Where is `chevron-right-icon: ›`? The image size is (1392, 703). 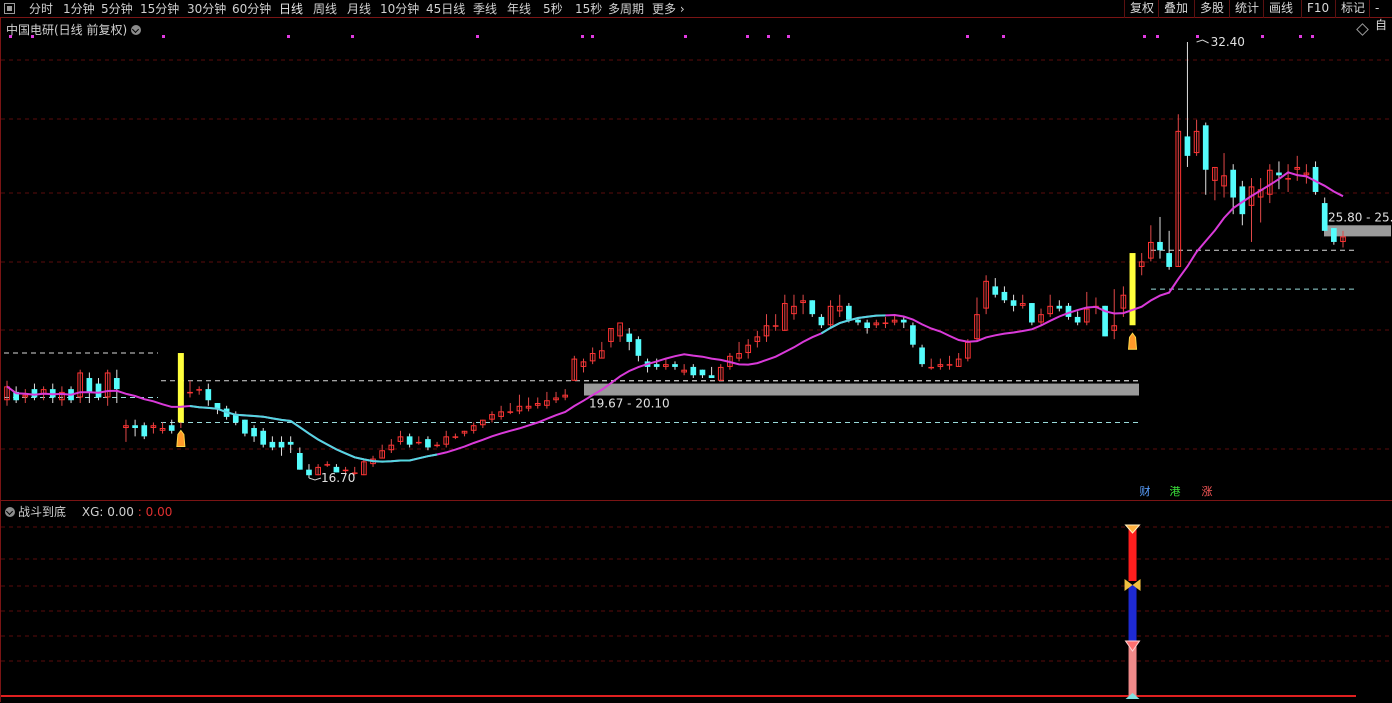
chevron-right-icon: › is located at coordinates (682, 9).